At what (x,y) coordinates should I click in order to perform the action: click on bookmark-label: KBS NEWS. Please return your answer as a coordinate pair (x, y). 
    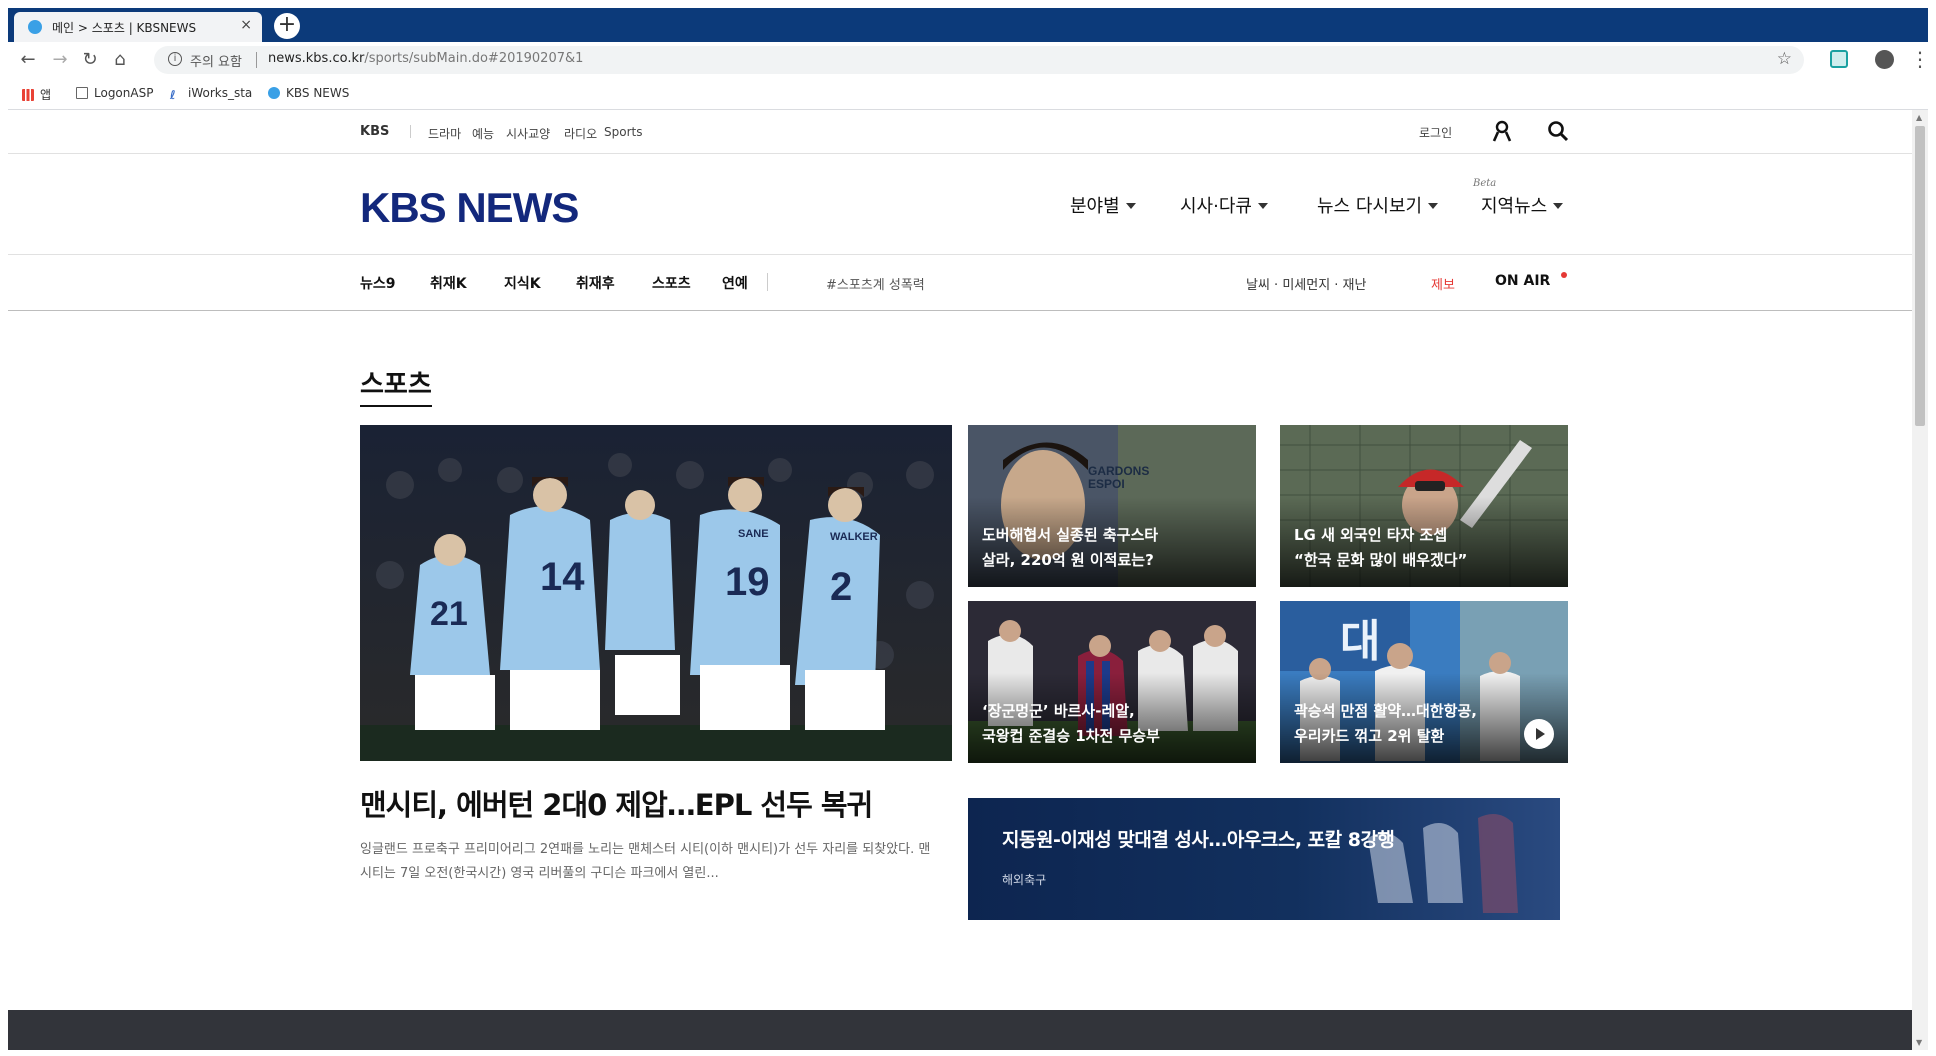
    Looking at the image, I should click on (318, 93).